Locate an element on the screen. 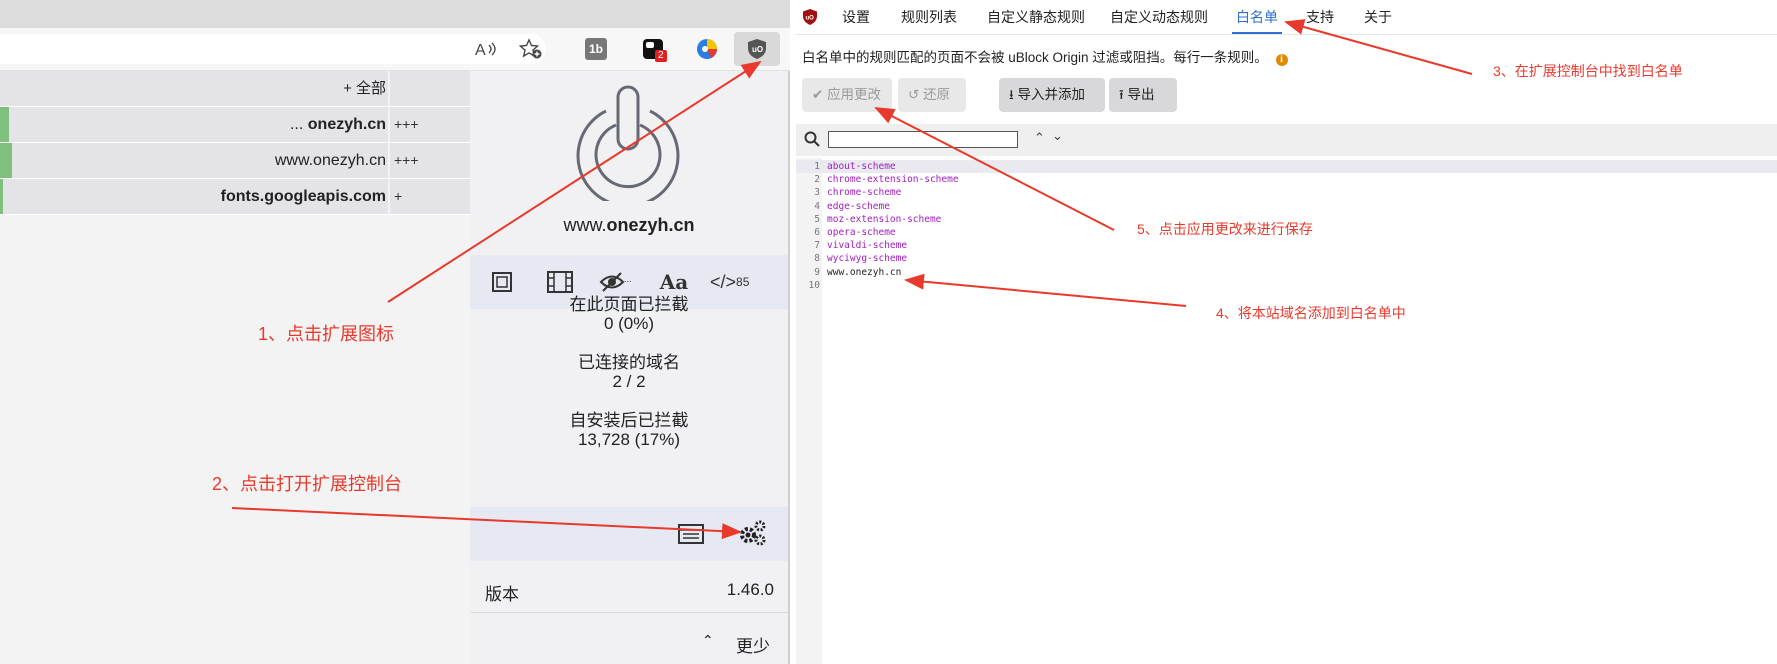 The height and width of the screenshot is (664, 1777). domain-text: onezyh.cn is located at coordinates (346, 124).